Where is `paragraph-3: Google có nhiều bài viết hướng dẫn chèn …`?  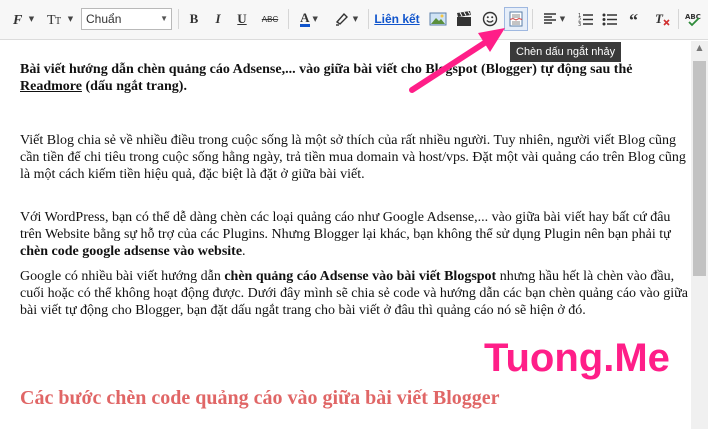 paragraph-3: Google có nhiều bài viết hướng dẫn chèn … is located at coordinates (357, 293).